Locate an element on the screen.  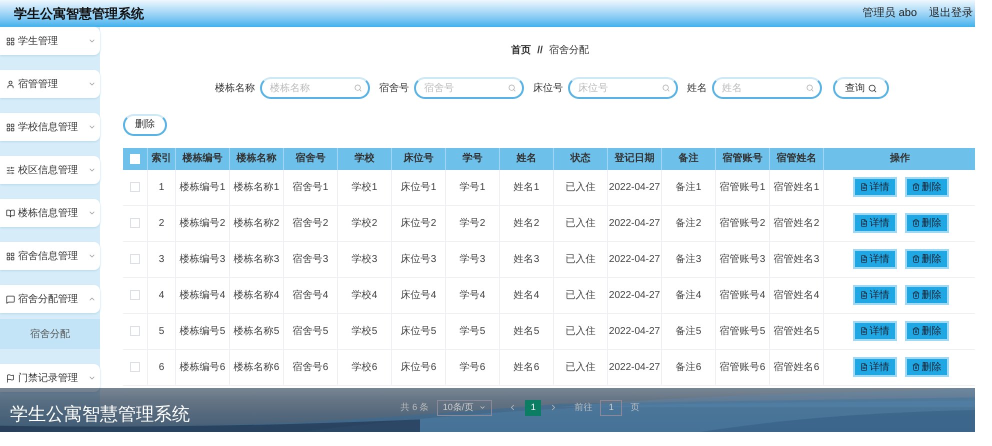
menu-item: 学生管理 is located at coordinates (50, 41).